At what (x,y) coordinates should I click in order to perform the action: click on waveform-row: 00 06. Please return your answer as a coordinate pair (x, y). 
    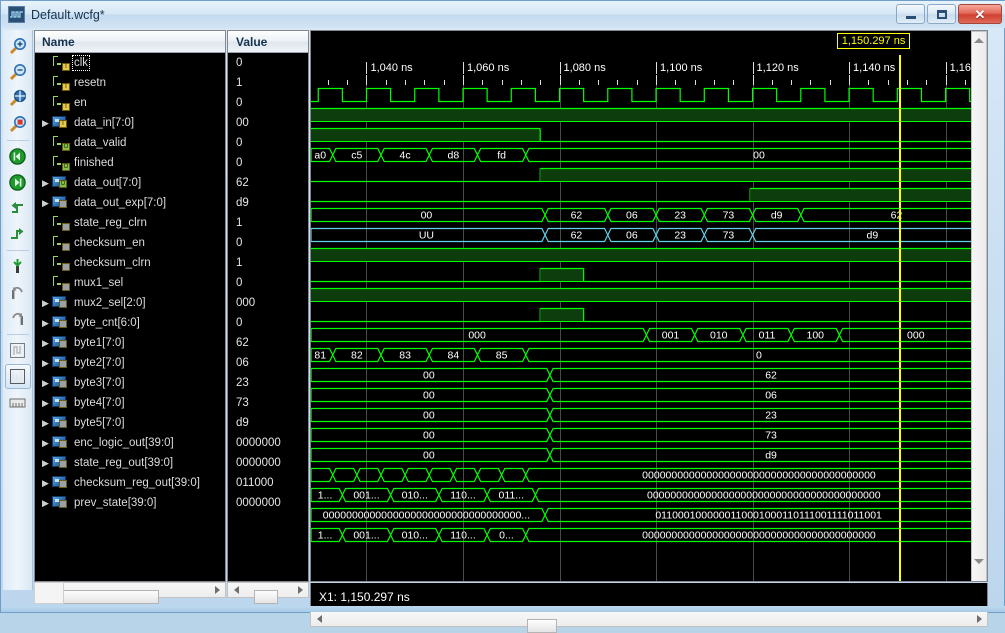
    Looking at the image, I should click on (649, 395).